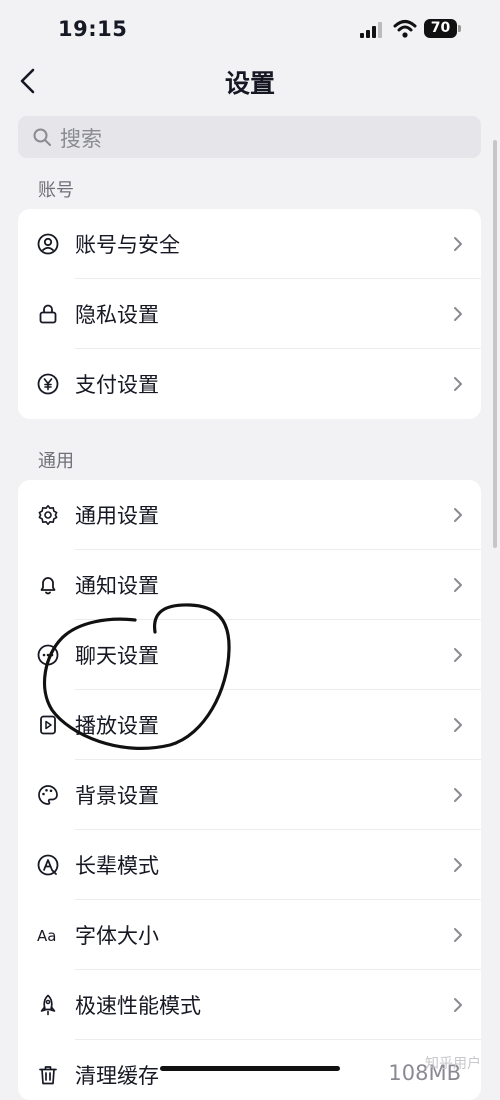  I want to click on page-title: 设置, so click(249, 83).